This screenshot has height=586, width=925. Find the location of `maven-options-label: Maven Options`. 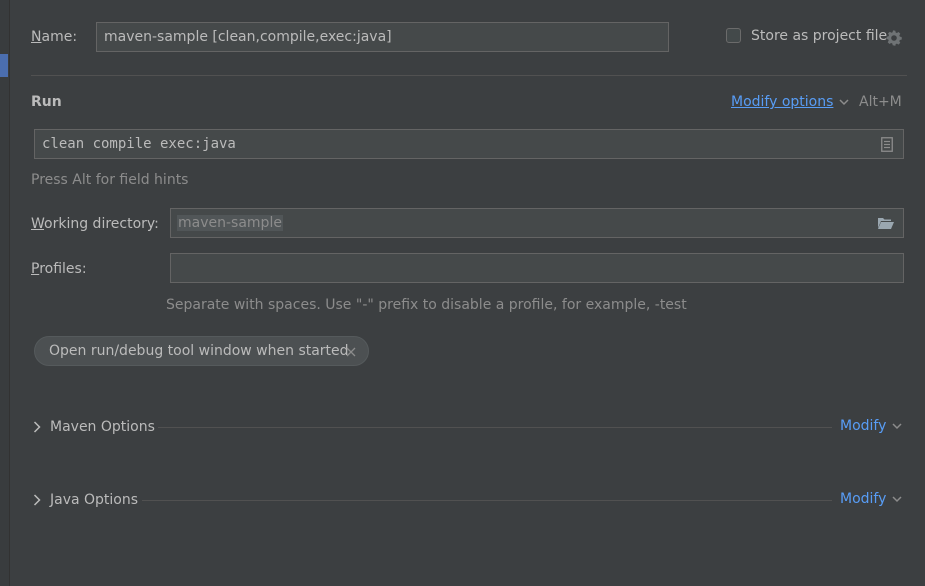

maven-options-label: Maven Options is located at coordinates (102, 427).